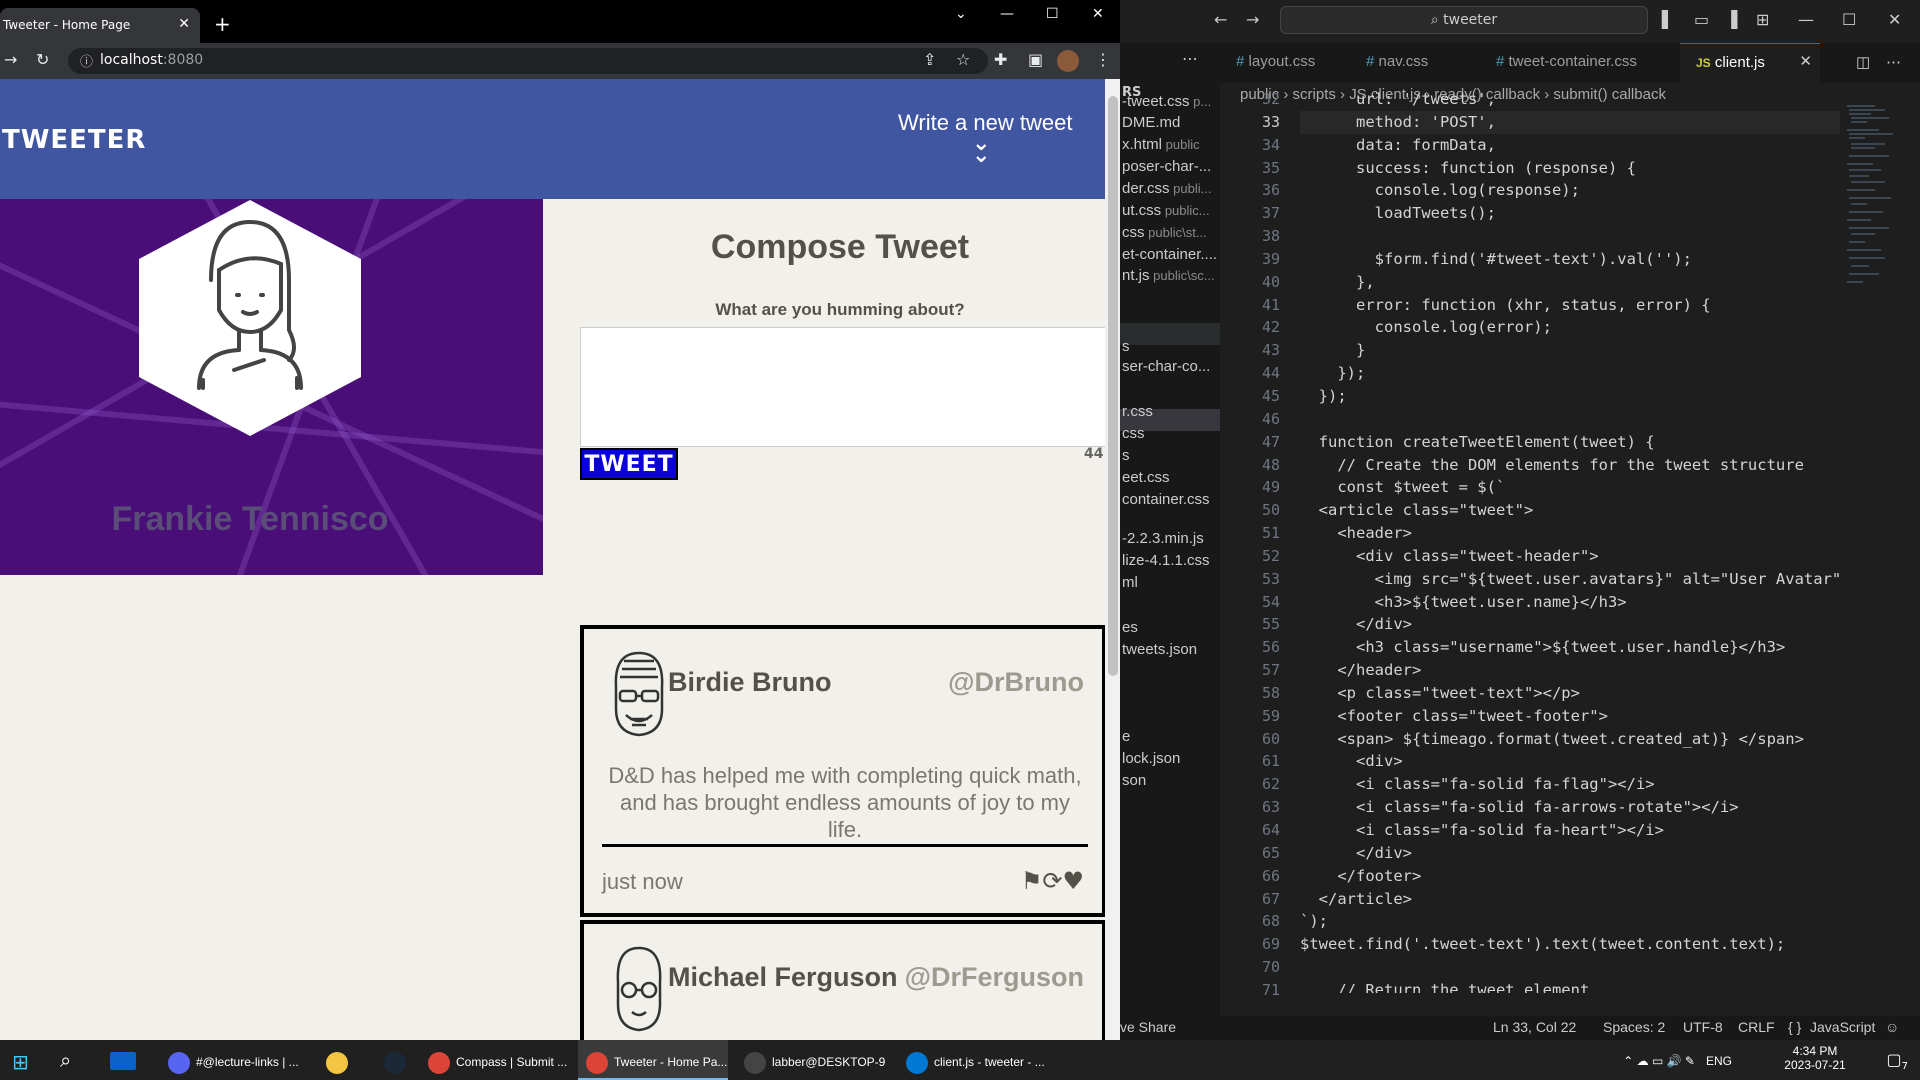  I want to click on toggle-sidebar-icon: ▌, so click(1668, 19).